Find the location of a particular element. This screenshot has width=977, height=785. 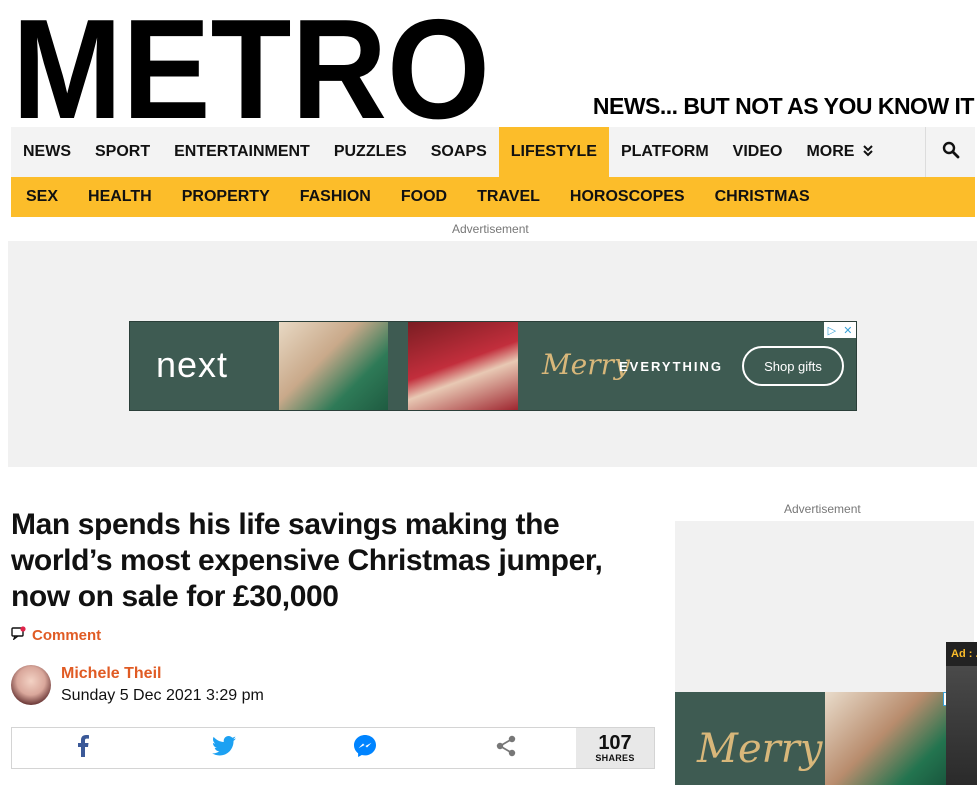

next-logo: next is located at coordinates (192, 364).